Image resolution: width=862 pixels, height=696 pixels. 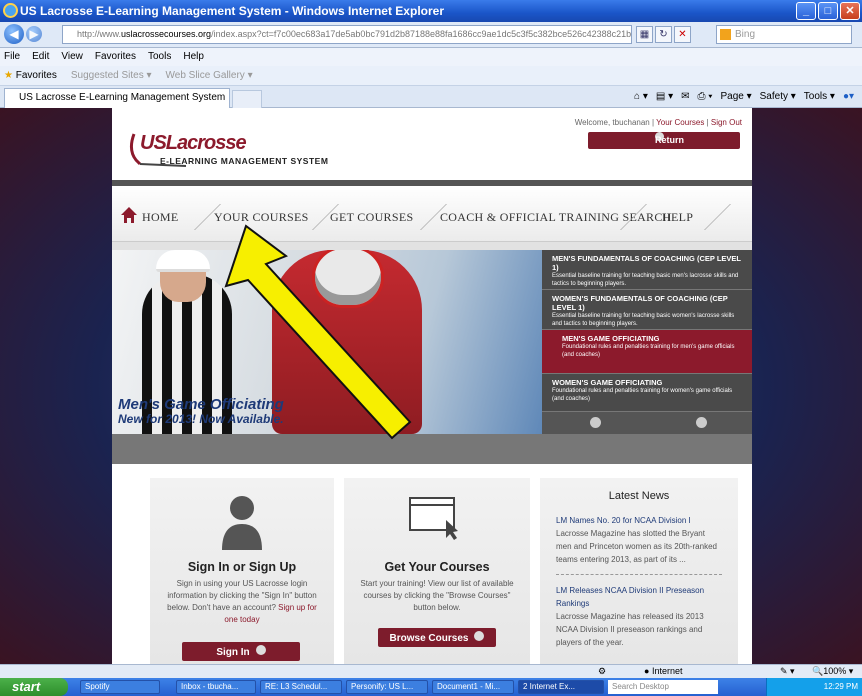 What do you see at coordinates (641, 97) in the screenshot?
I see `home-icon-cmd: ⌂ ▾` at bounding box center [641, 97].